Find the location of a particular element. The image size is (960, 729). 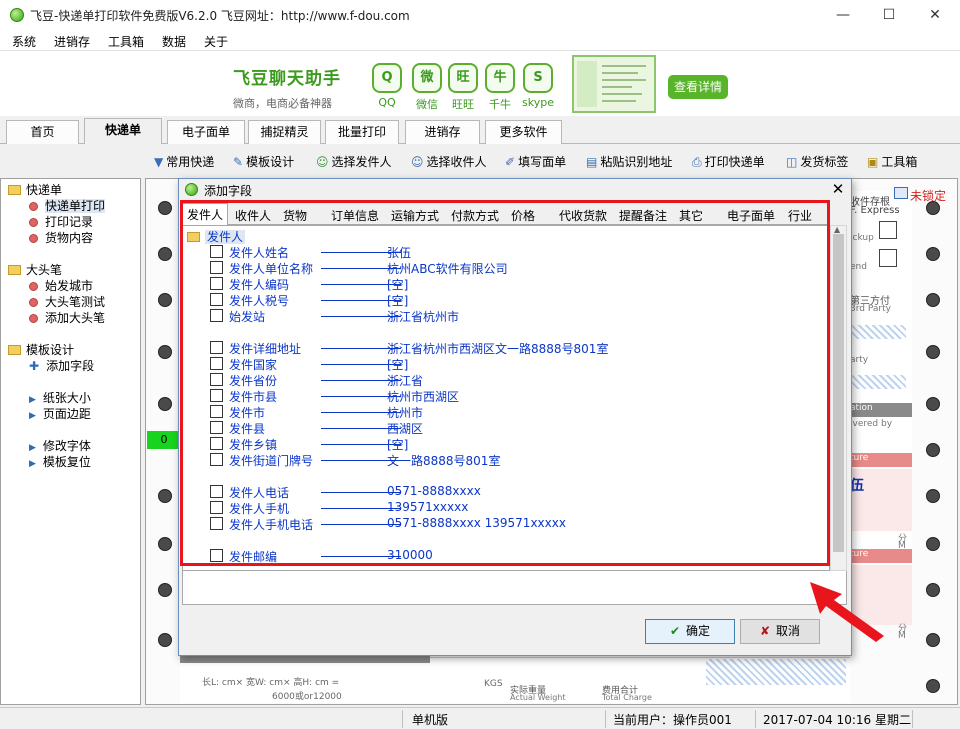

tree-item-label: 添加大头笔 is located at coordinates (75, 318).